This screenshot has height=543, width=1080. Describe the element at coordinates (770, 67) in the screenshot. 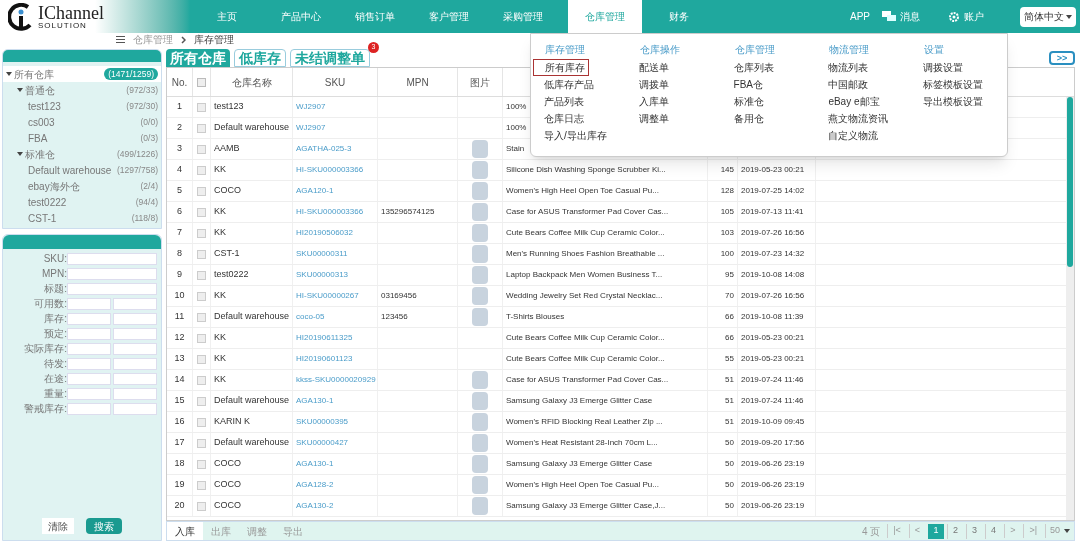

I see `menu-item: 仓库列表` at that location.